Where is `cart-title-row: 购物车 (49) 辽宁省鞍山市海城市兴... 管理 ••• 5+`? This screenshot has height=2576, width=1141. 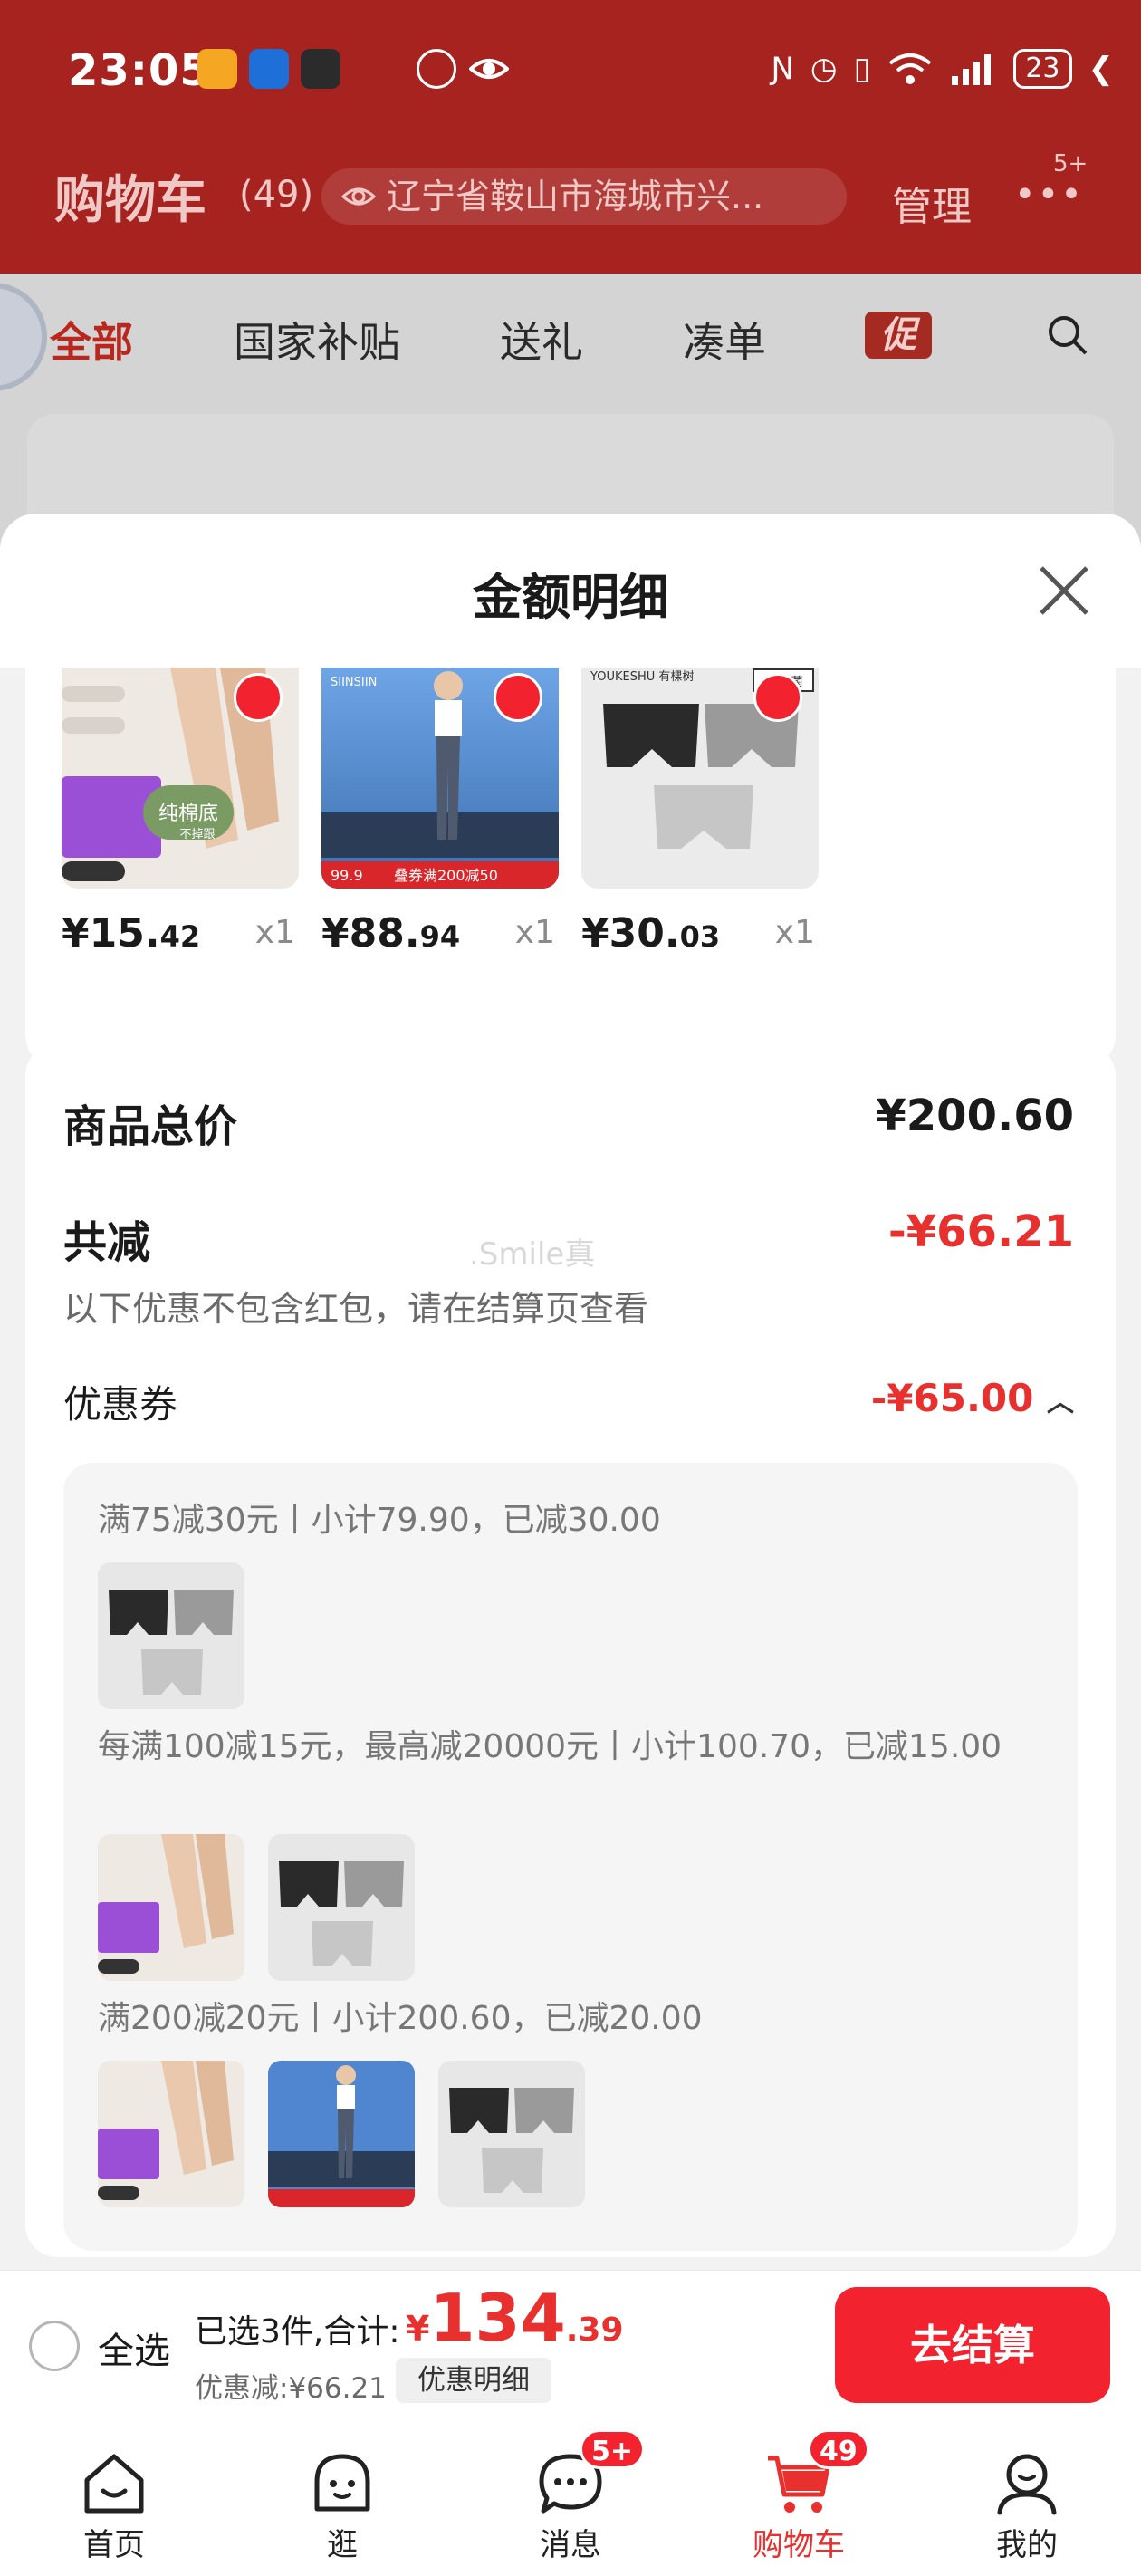
cart-title-row: 购物车 (49) 辽宁省鞍山市海城市兴... 管理 ••• 5+ is located at coordinates (570, 197).